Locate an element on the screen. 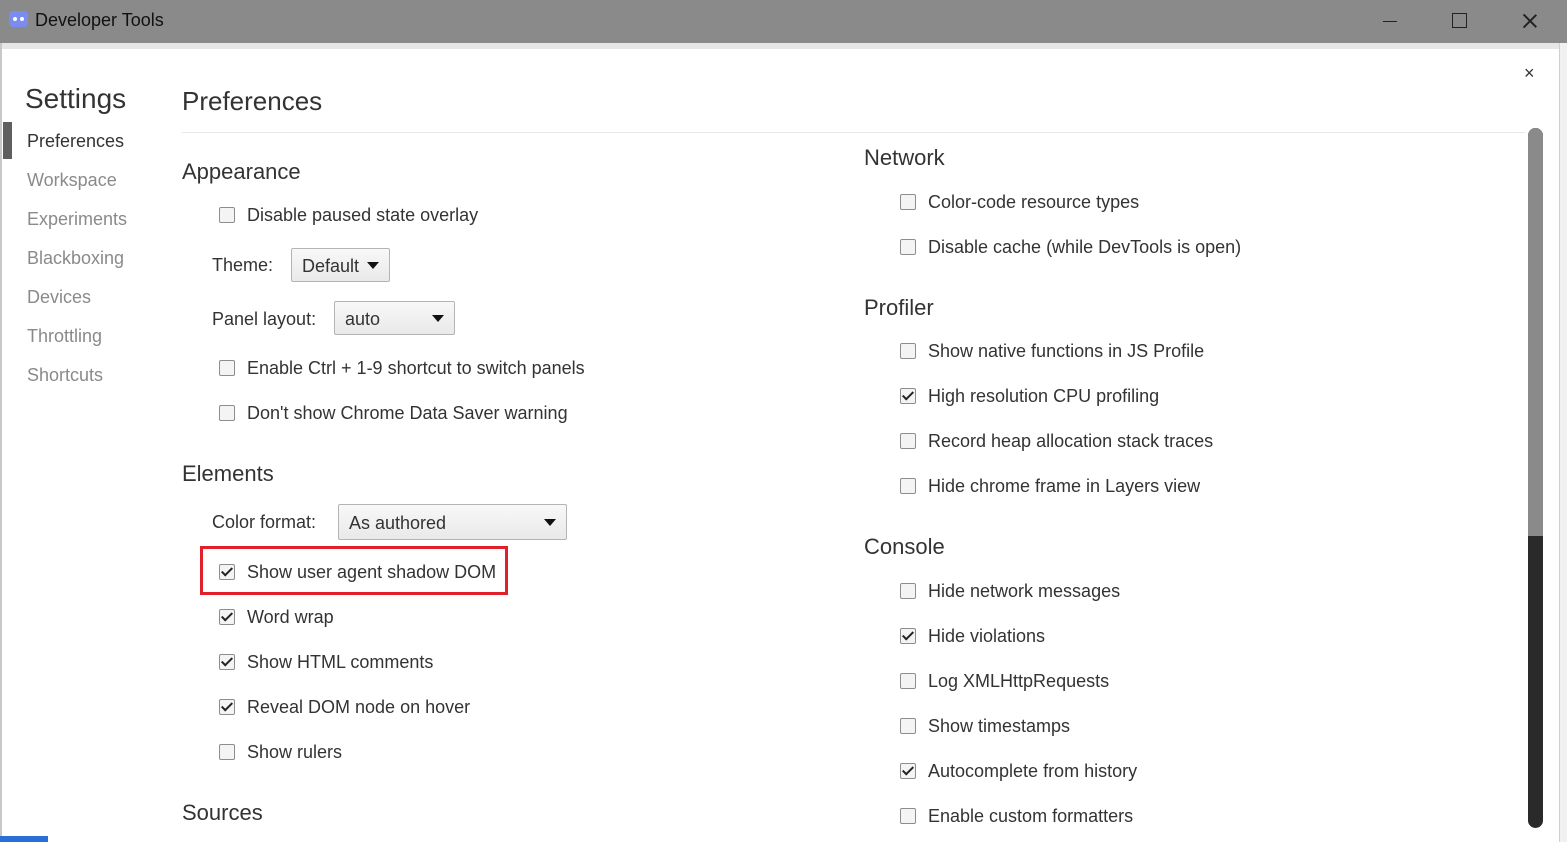 The image size is (1567, 842). sidebar-item-blackboxing: Blackboxing is located at coordinates (75, 258).